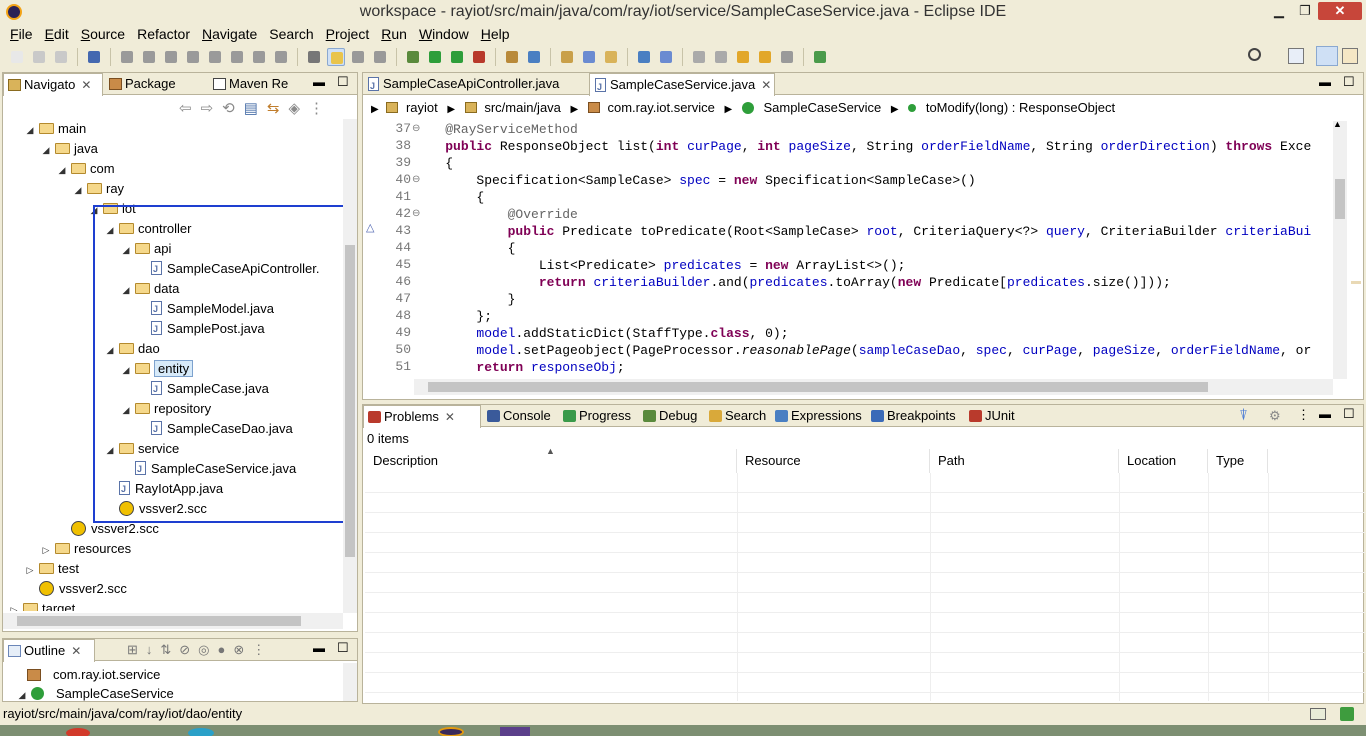 This screenshot has width=1366, height=736. What do you see at coordinates (132, 349) in the screenshot?
I see `tree-folder: ◢ dao` at bounding box center [132, 349].